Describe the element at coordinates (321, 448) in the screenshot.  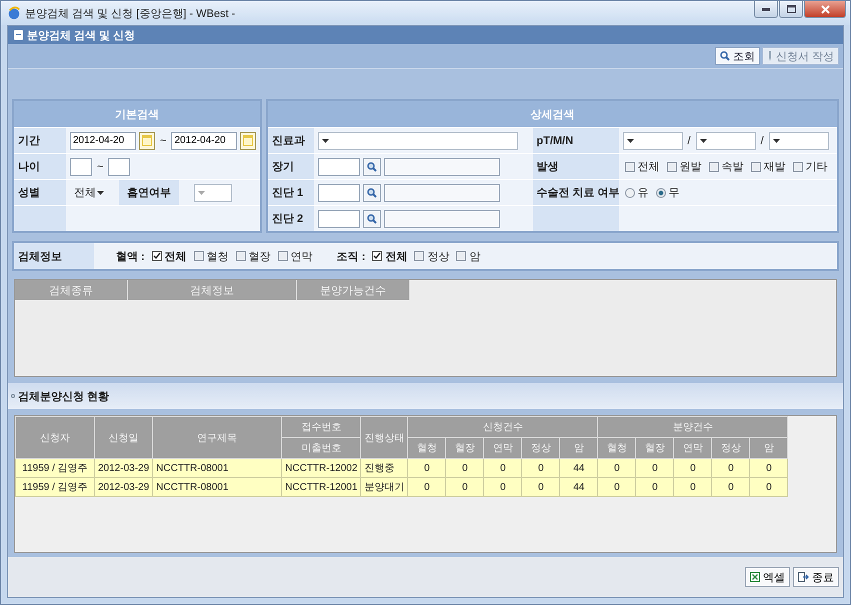
I see `column-header: 미출번호` at that location.